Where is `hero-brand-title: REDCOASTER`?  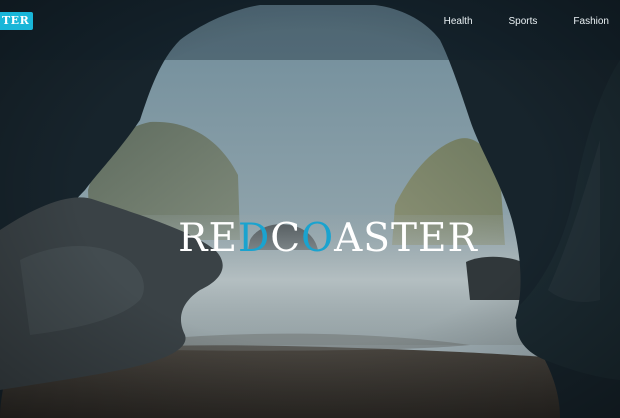
hero-brand-title: REDCOASTER is located at coordinates (310, 239).